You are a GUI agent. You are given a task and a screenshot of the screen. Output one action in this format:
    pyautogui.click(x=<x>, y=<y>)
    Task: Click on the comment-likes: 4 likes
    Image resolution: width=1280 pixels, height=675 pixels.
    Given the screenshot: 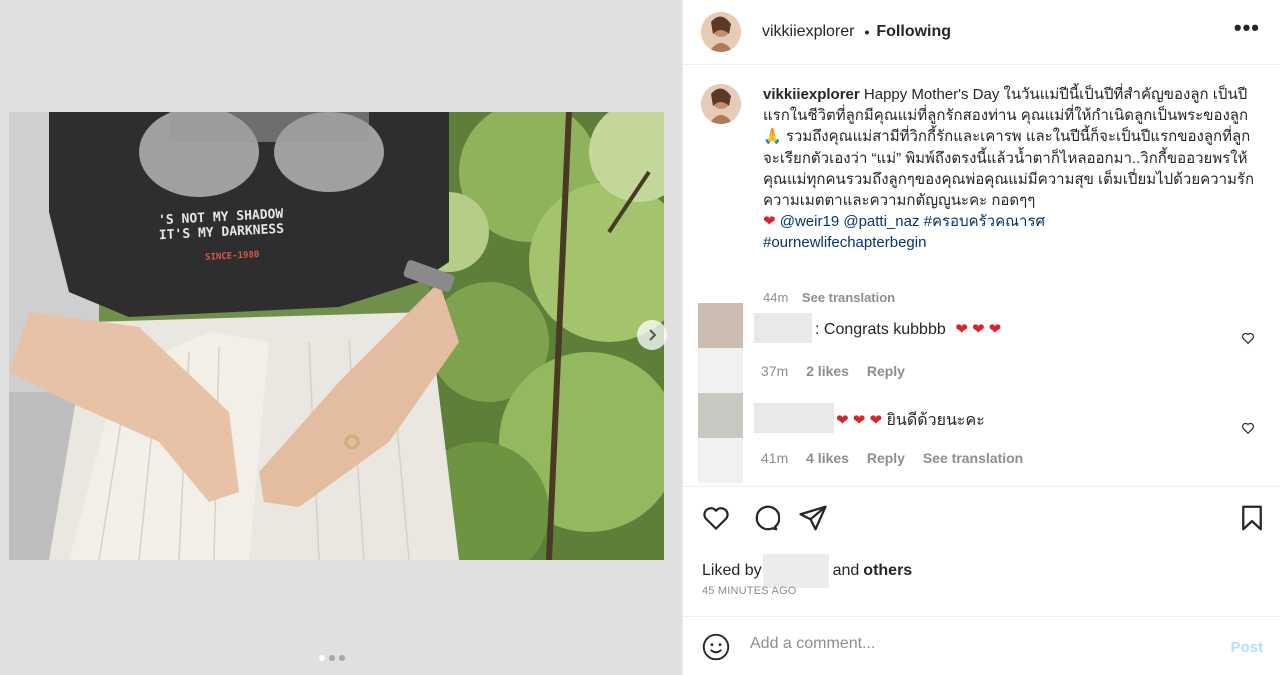 What is the action you would take?
    pyautogui.click(x=827, y=458)
    